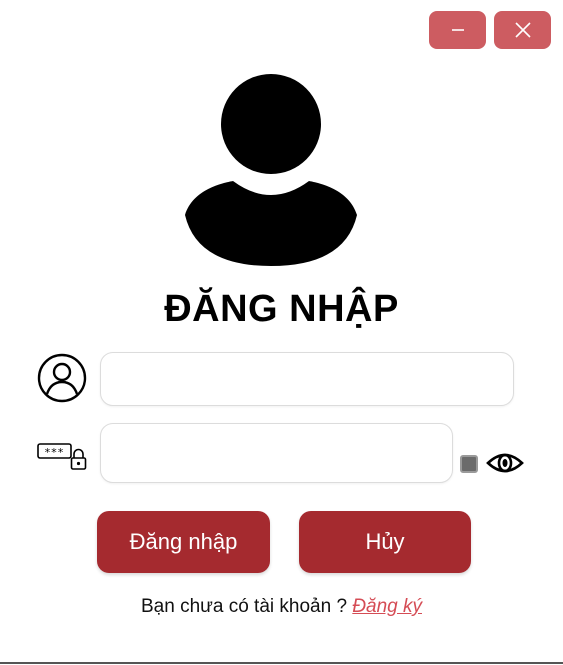  I want to click on minimize-button, so click(457, 30).